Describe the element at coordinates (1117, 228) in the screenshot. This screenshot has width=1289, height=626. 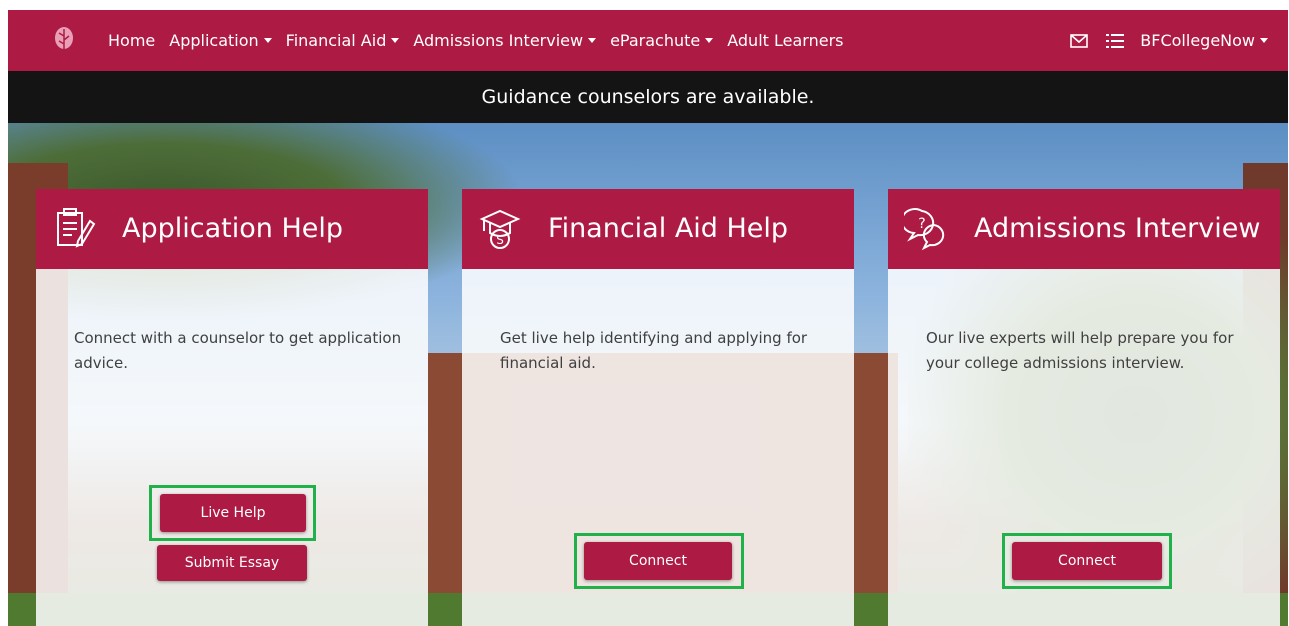
I see `card-title: Admissions Interview` at that location.